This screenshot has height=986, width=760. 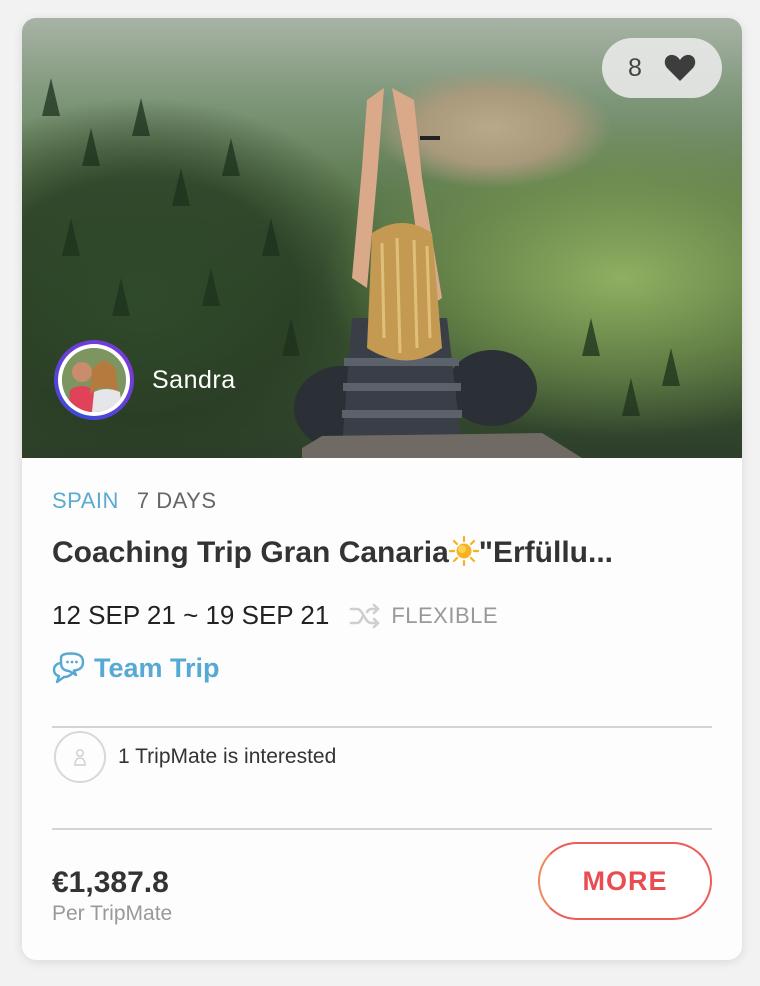 I want to click on flexible-label: FLEXIBLE, so click(x=445, y=615).